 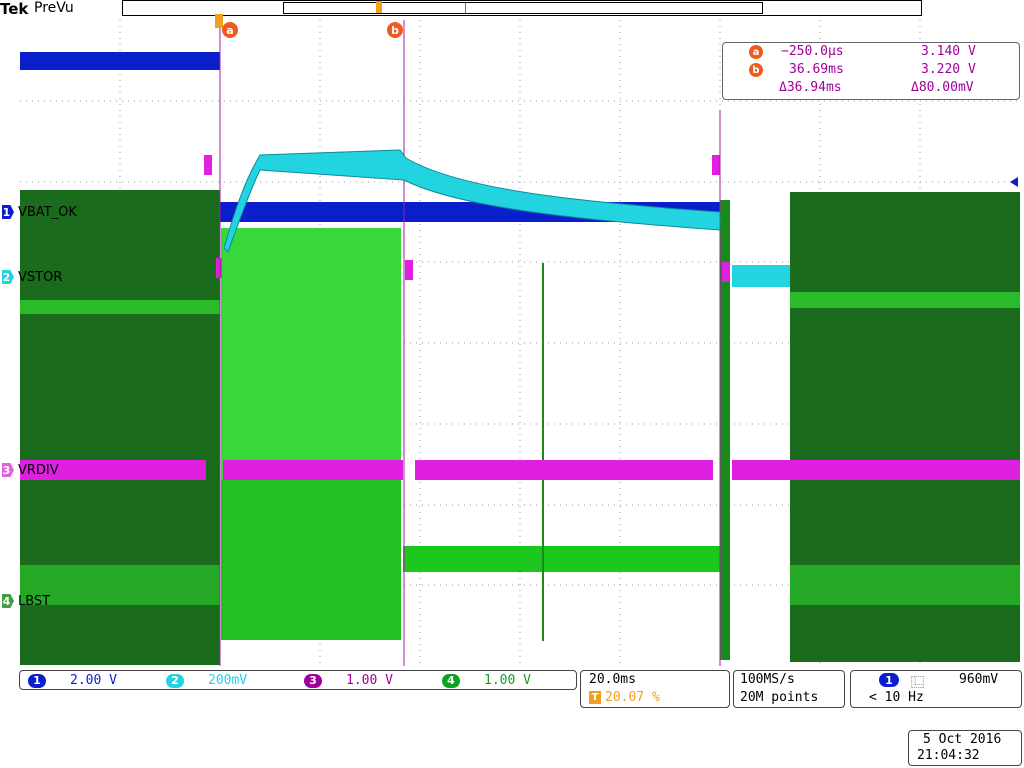 What do you see at coordinates (14, 9) in the screenshot?
I see `brand-logo: Tek` at bounding box center [14, 9].